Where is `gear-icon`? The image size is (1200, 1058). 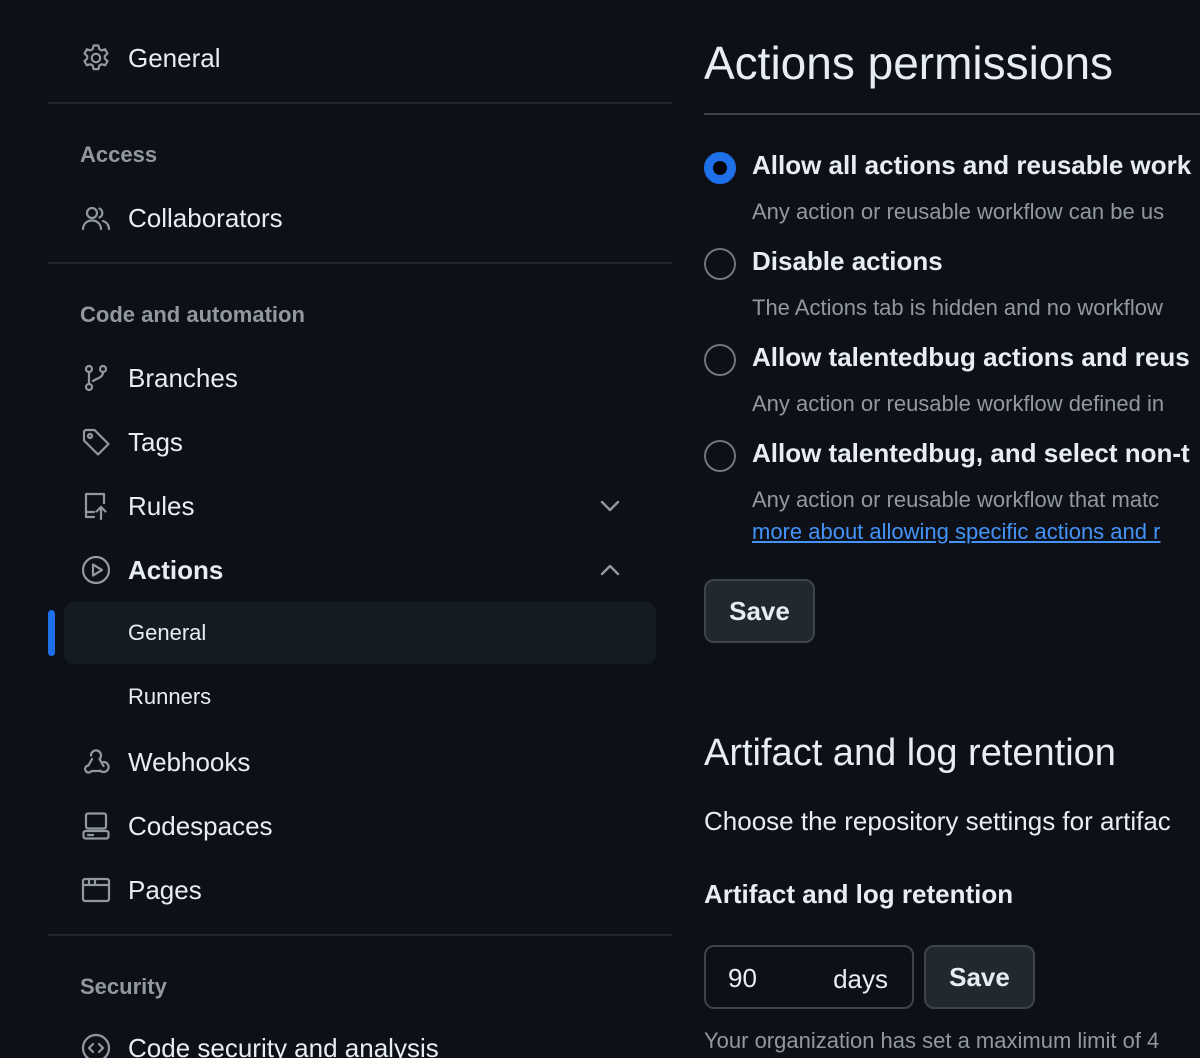 gear-icon is located at coordinates (96, 58).